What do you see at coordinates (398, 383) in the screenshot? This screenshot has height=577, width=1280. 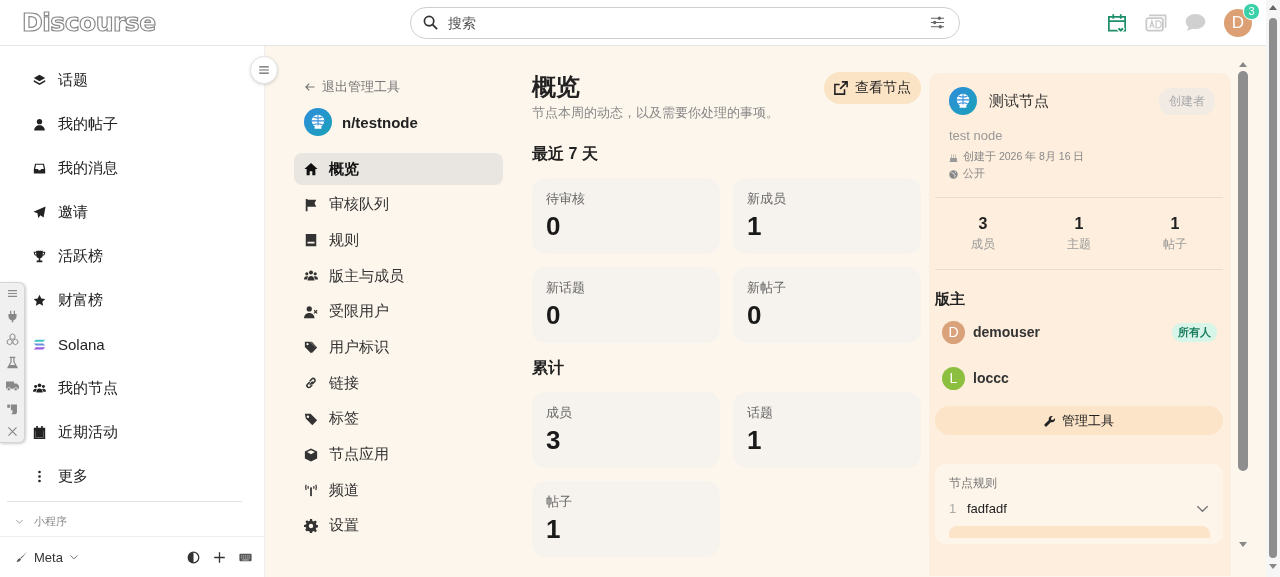 I see `nav-item: 链接` at bounding box center [398, 383].